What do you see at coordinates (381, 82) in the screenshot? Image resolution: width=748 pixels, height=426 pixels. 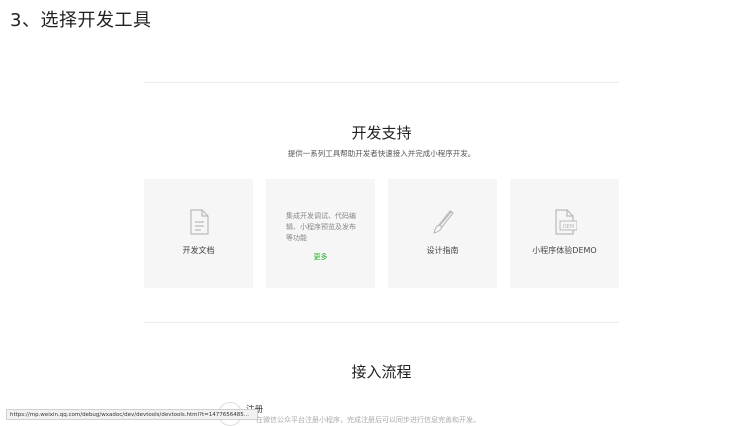 I see `top-divider` at bounding box center [381, 82].